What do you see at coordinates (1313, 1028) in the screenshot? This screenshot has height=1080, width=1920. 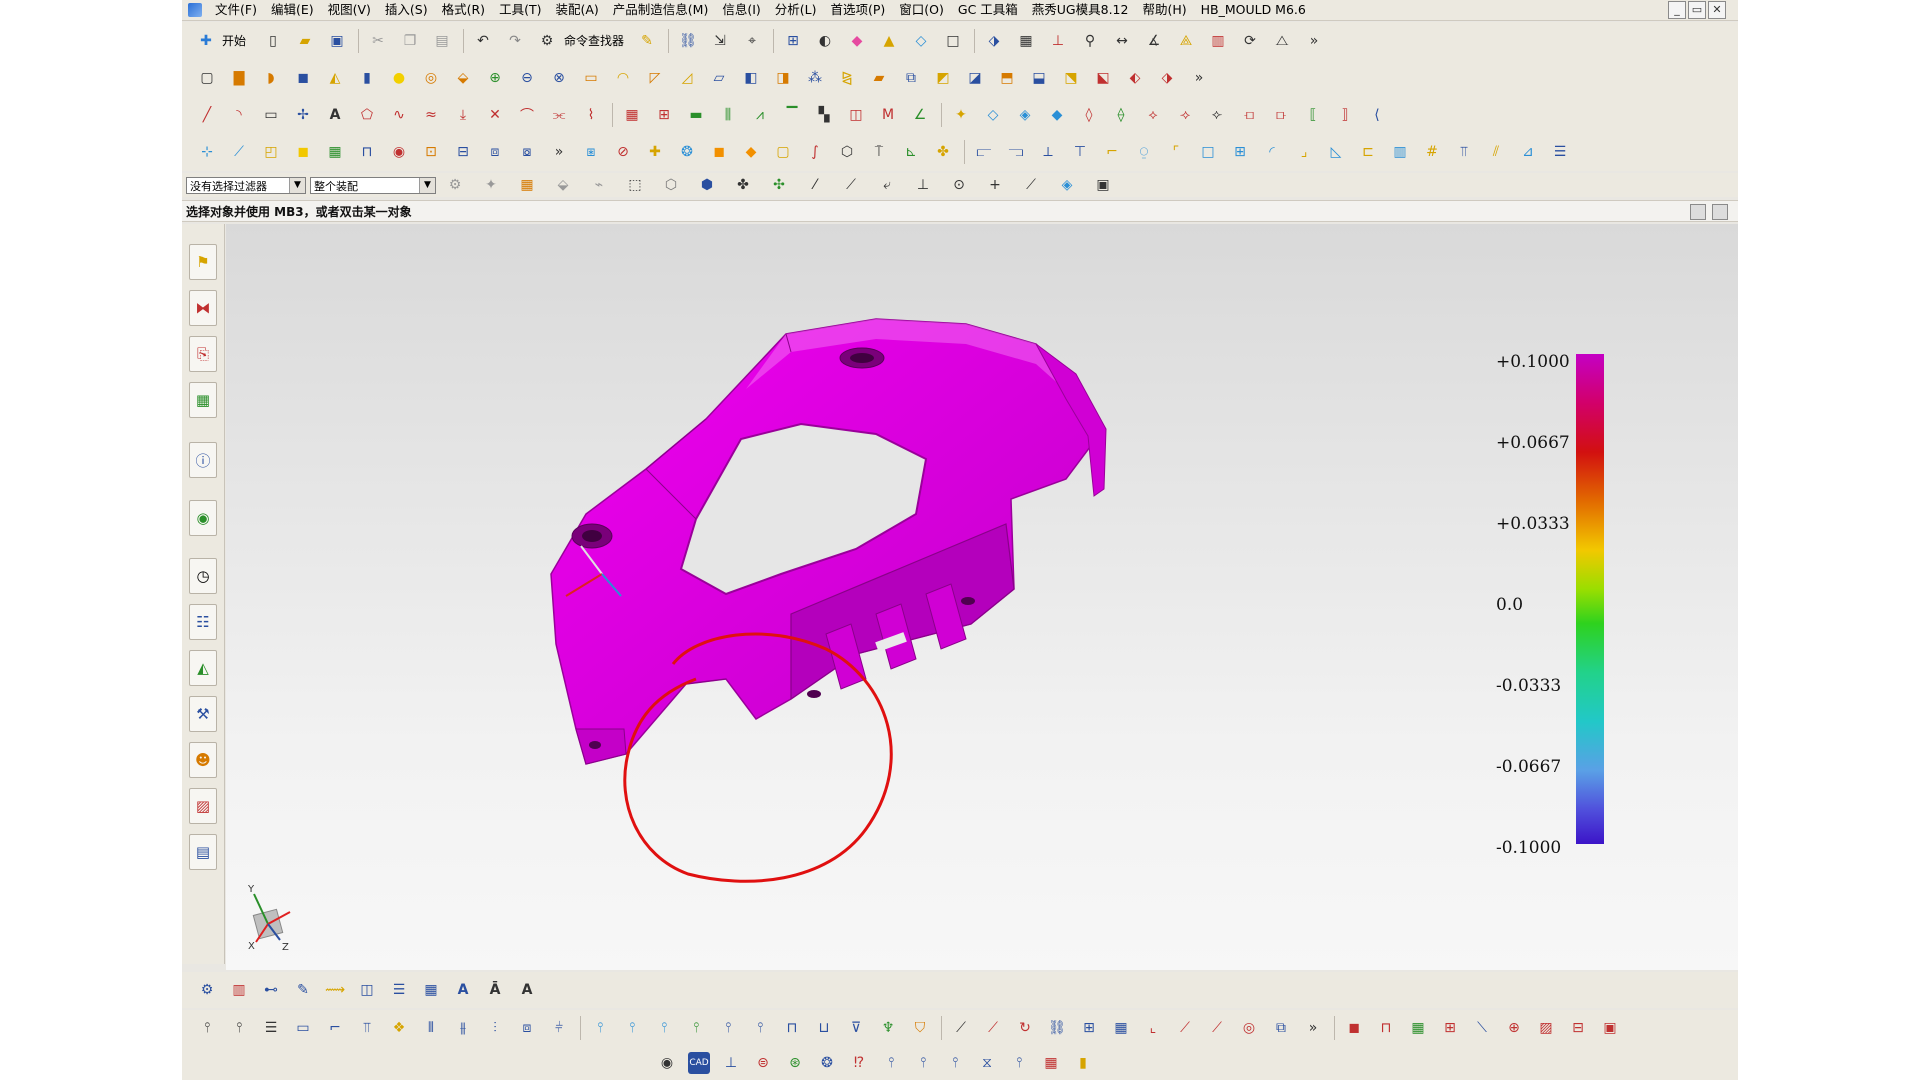 I see `more-bottom-icon: »` at bounding box center [1313, 1028].